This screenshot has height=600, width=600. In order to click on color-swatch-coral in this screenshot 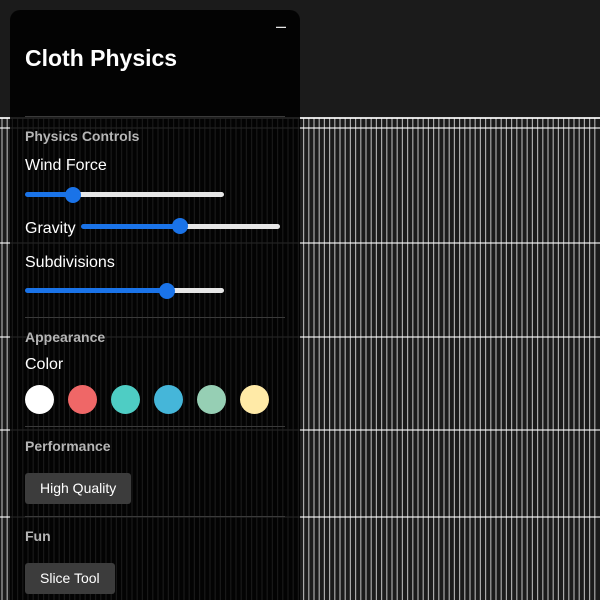, I will do `click(82, 399)`.